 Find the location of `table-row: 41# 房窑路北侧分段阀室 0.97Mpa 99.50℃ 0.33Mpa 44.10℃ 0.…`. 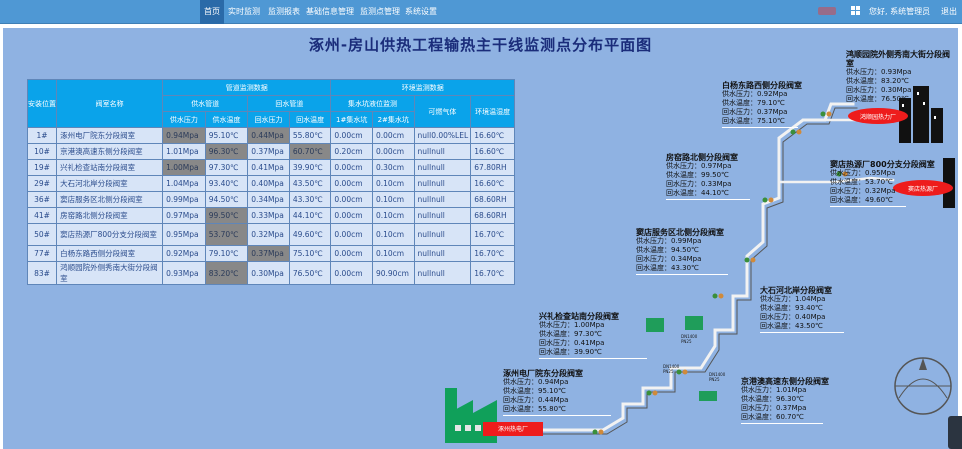

table-row: 41# 房窑路北侧分段阀室 0.97Mpa 99.50℃ 0.33Mpa 44.10℃ 0.… is located at coordinates (270, 215).